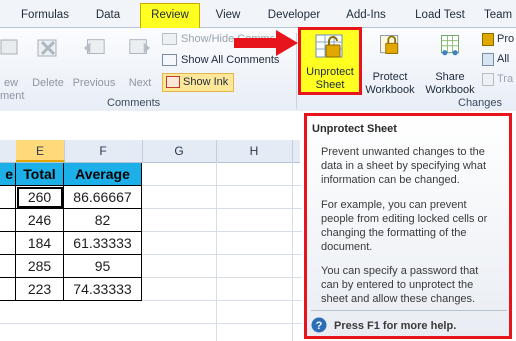  What do you see at coordinates (40, 289) in the screenshot?
I see `table-cell-total: 223` at bounding box center [40, 289].